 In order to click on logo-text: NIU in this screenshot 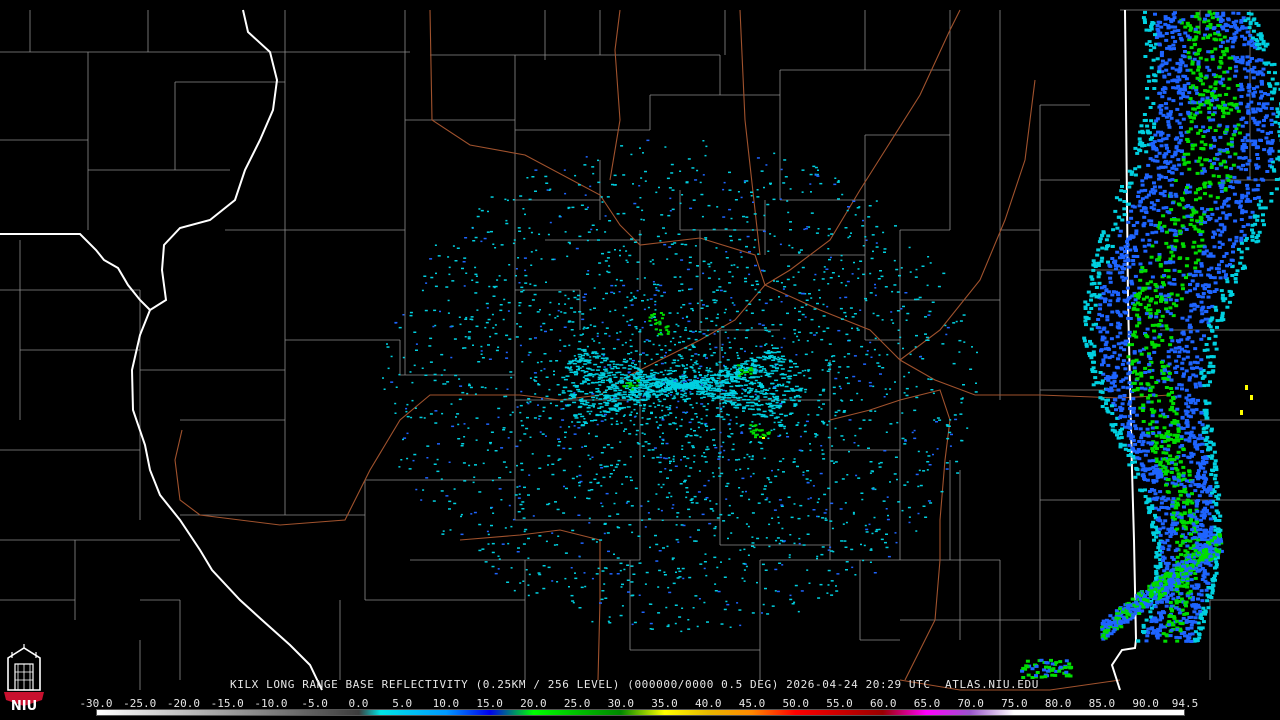, I will do `click(24, 706)`.